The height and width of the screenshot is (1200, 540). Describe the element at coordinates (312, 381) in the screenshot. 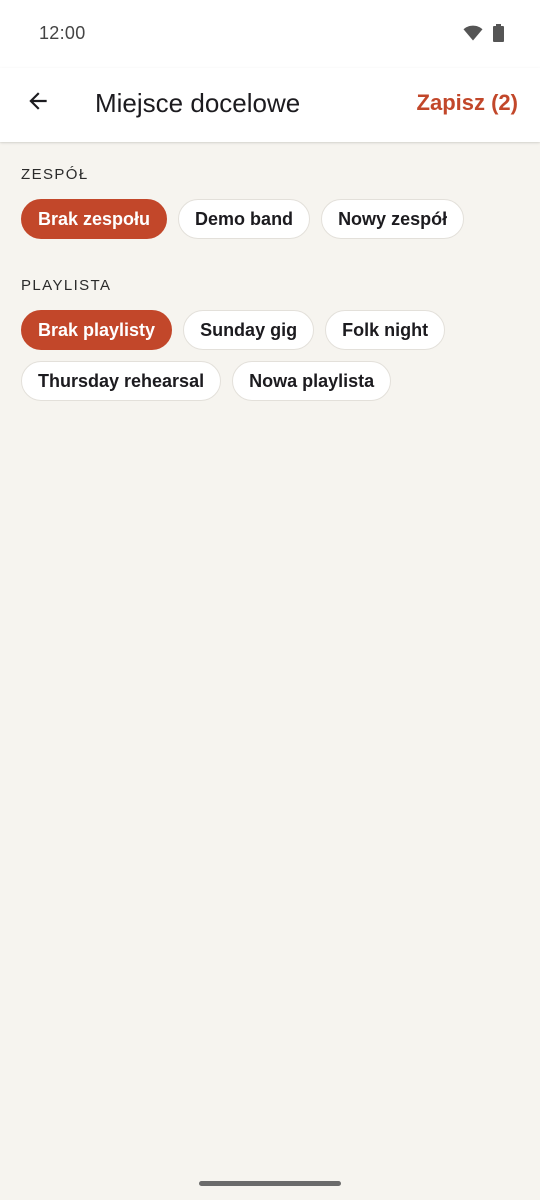

I see `chip-new-playlist: Nowa playlista` at that location.